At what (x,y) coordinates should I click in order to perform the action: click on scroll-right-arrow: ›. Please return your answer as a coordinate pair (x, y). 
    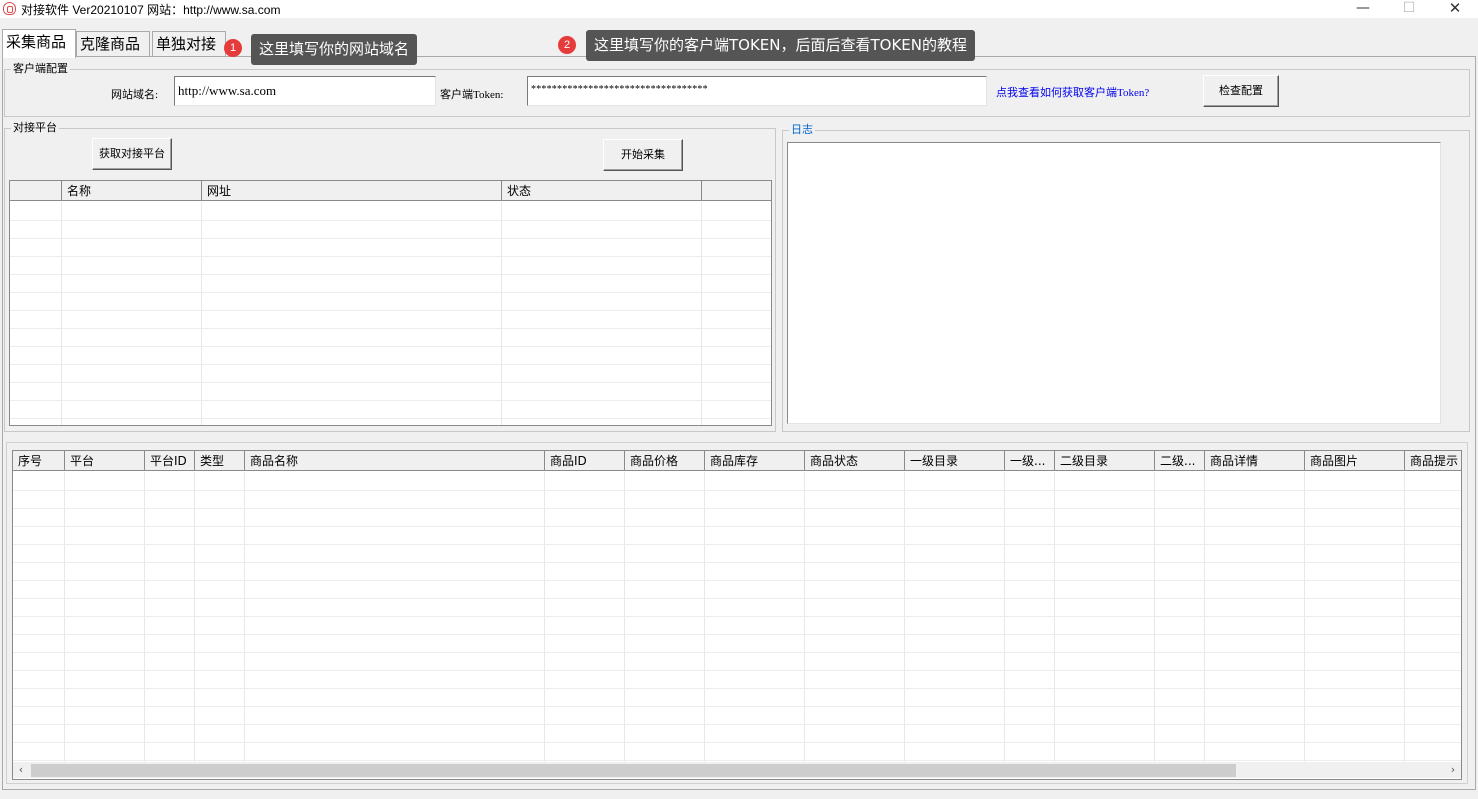
    Looking at the image, I should click on (1453, 770).